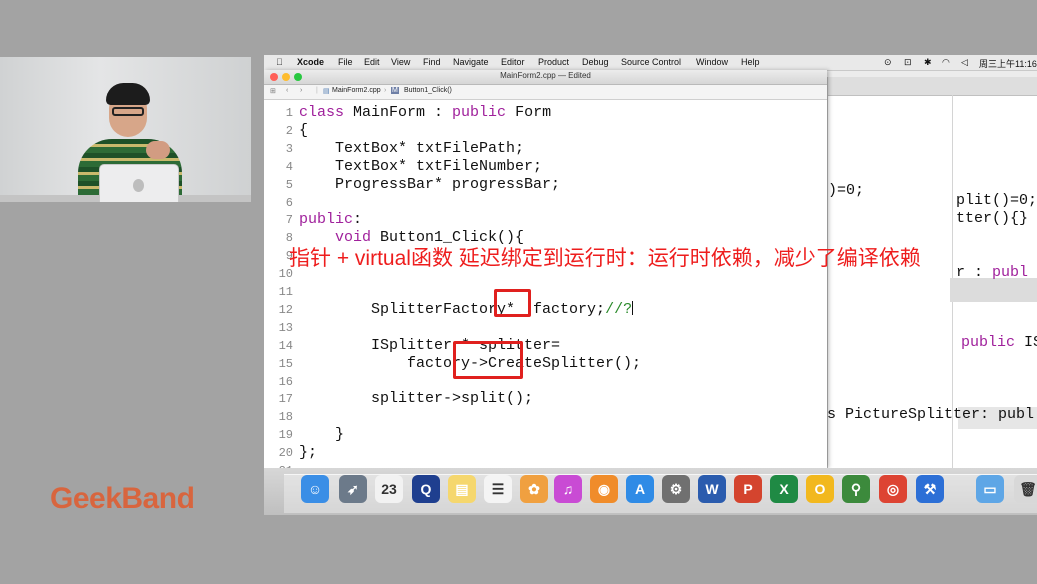  I want to click on menu-edit: Edit, so click(372, 62).